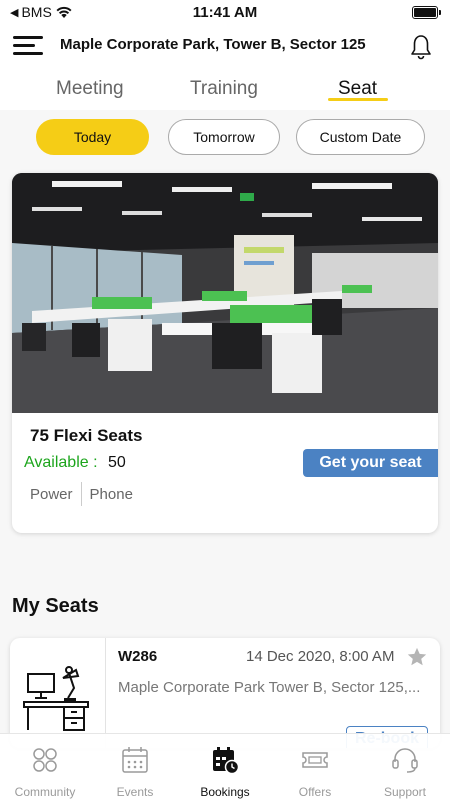 Image resolution: width=450 pixels, height=800 pixels. I want to click on desk-thumbnail, so click(58, 693).